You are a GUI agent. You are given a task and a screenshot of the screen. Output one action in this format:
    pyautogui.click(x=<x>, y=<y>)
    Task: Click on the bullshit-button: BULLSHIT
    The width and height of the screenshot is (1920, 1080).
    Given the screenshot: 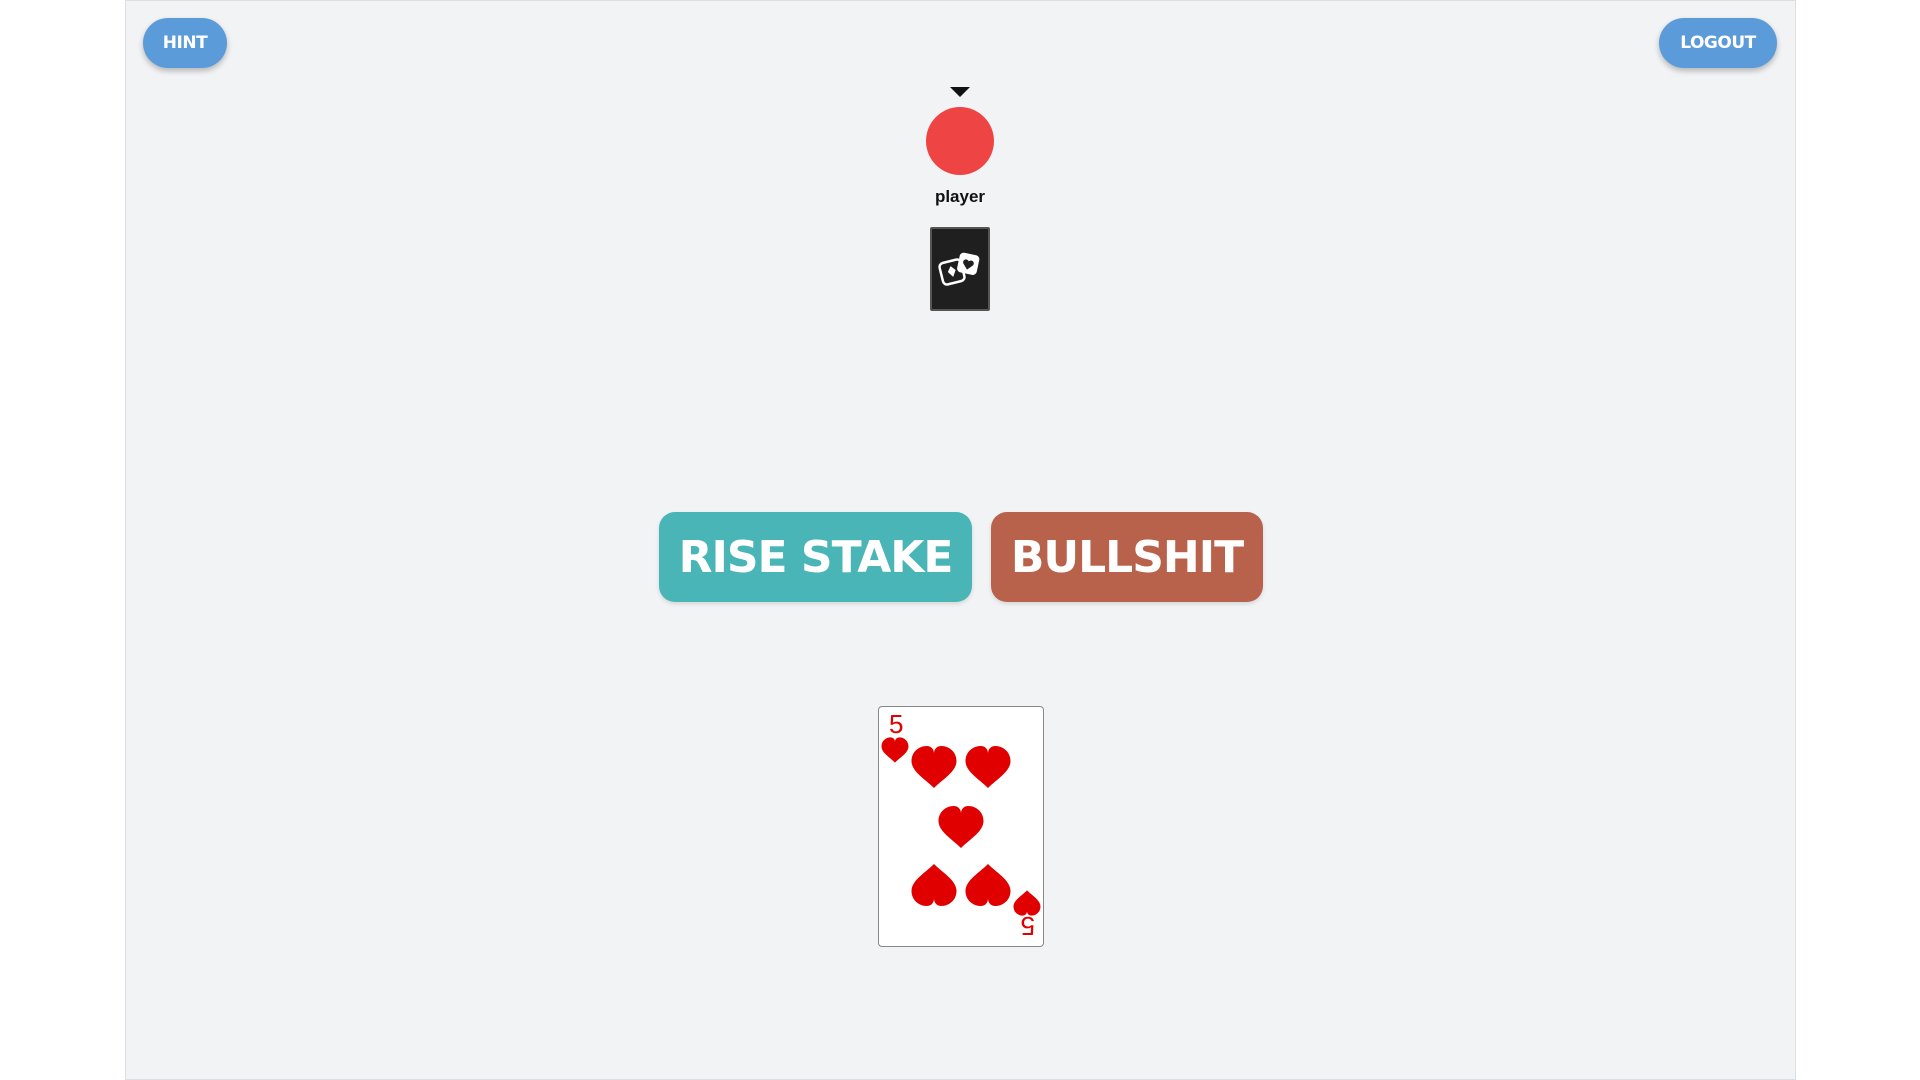 What is the action you would take?
    pyautogui.click(x=1127, y=557)
    